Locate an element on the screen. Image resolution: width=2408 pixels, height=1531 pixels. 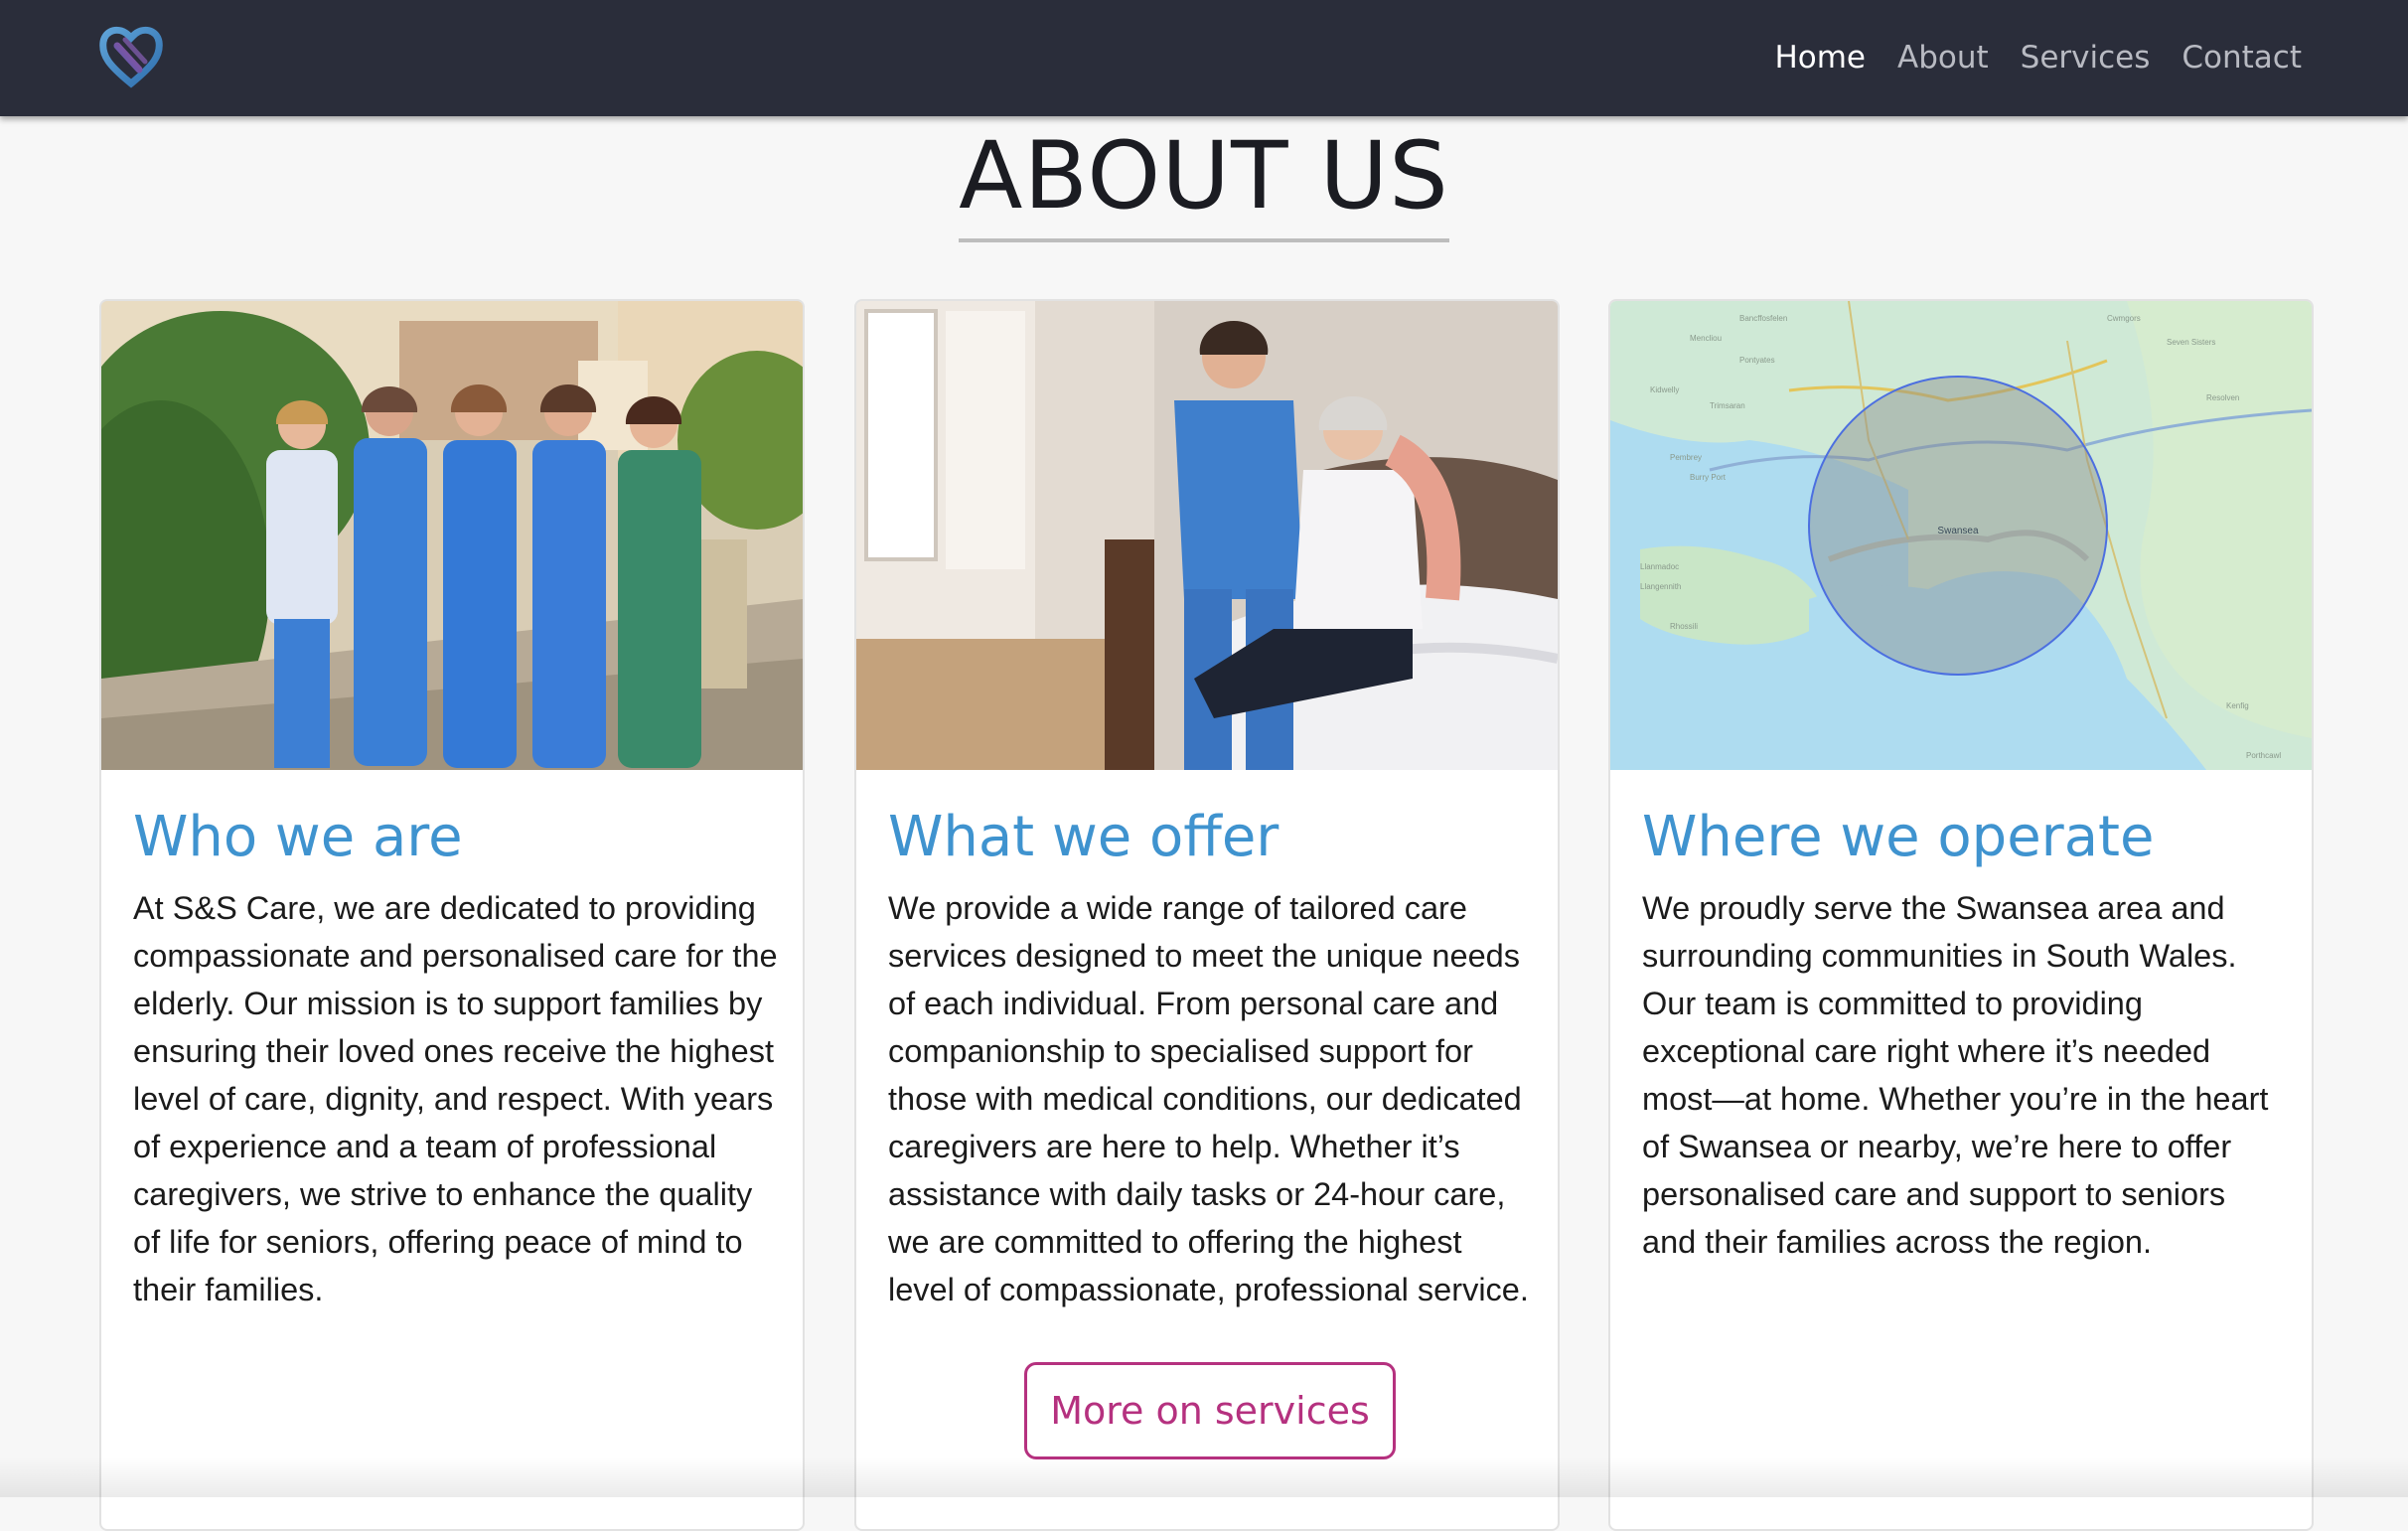
page-title: ABOUT US is located at coordinates (1204, 179).